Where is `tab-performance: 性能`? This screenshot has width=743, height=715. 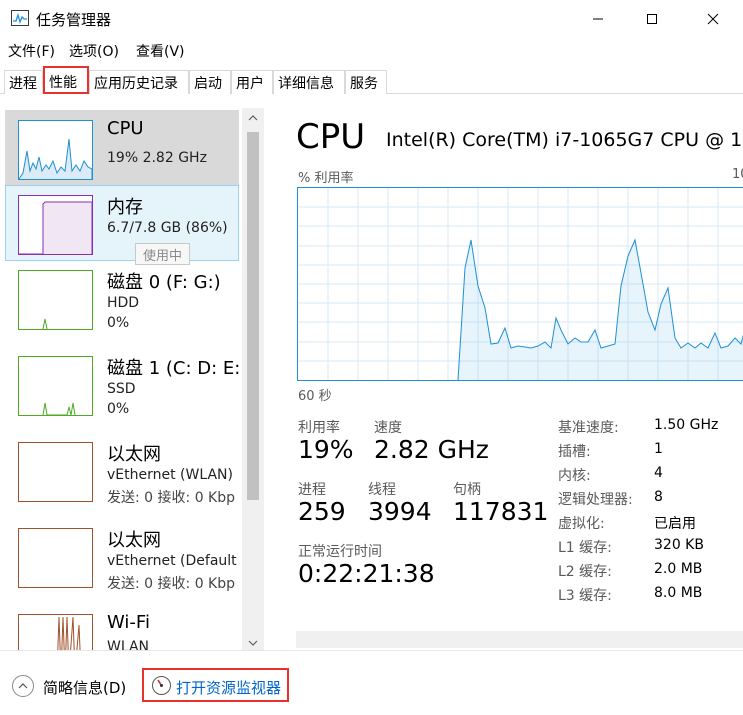 tab-performance: 性能 is located at coordinates (66, 80).